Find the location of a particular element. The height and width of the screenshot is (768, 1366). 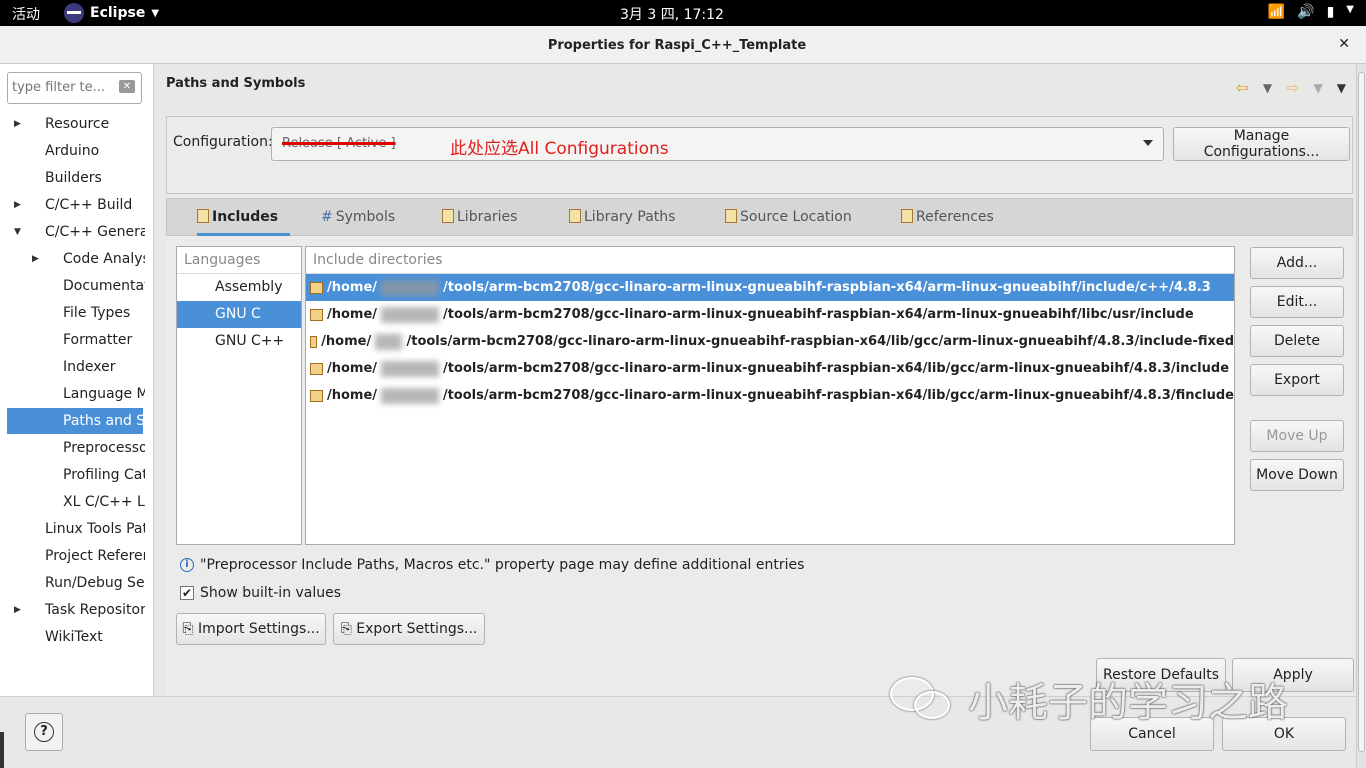

scrollbar-thumb is located at coordinates (1361, 412).